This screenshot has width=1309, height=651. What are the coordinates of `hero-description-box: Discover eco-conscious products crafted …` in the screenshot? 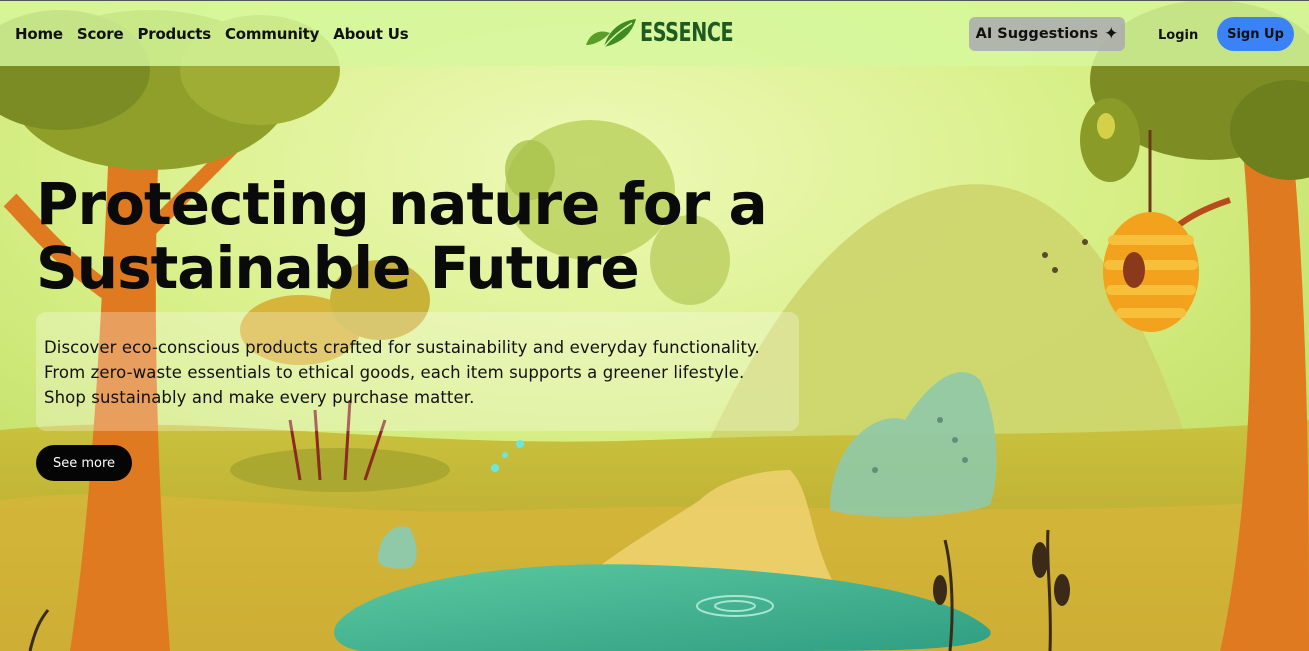 It's located at (417, 371).